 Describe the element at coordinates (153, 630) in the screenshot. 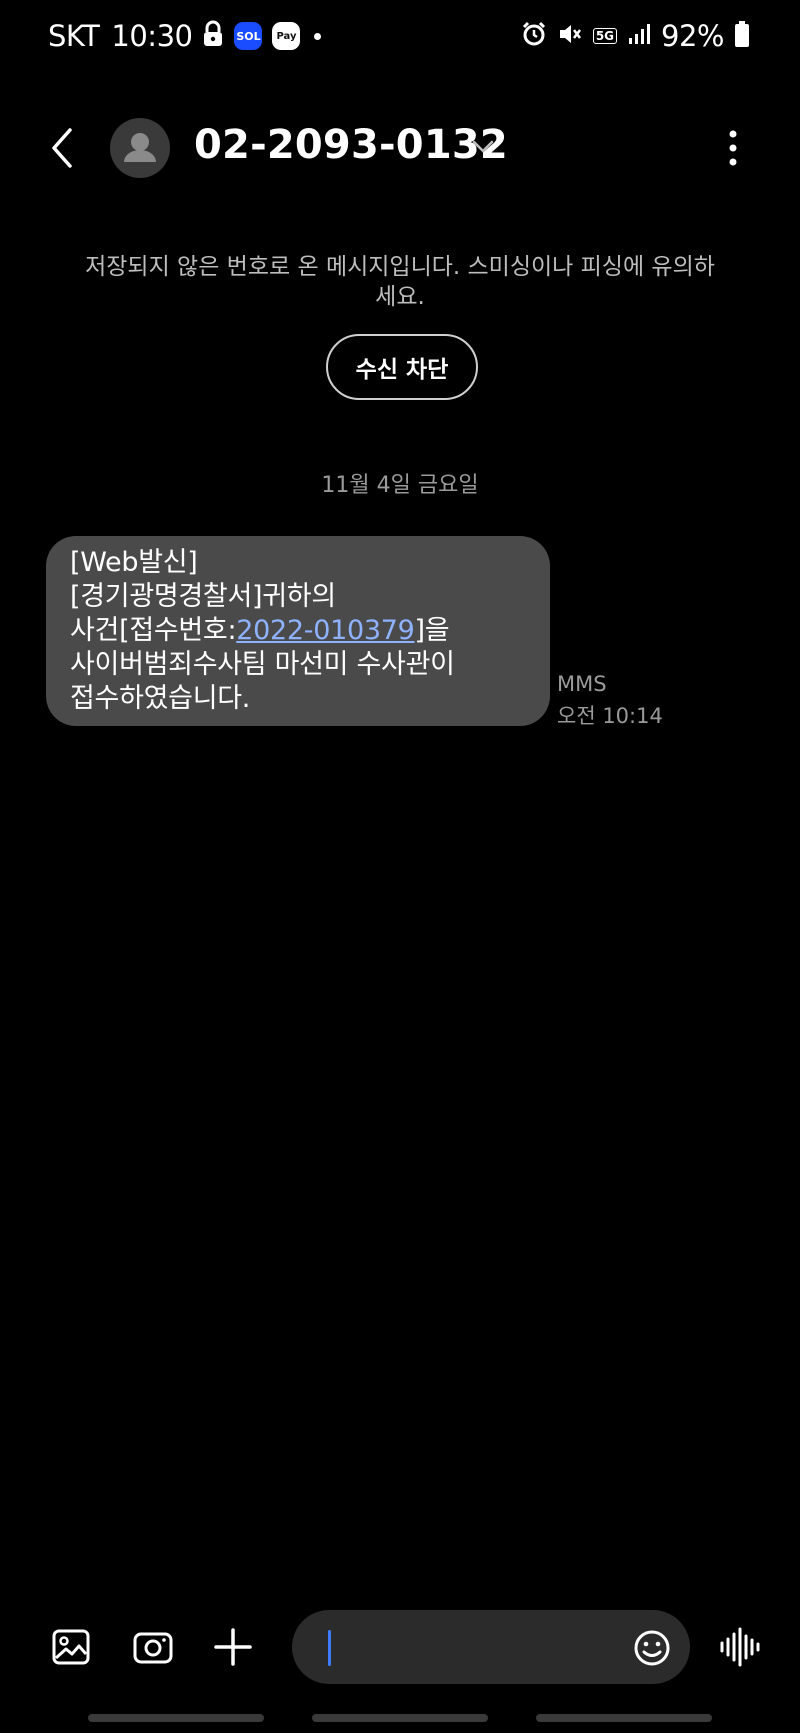

I see `message-text: 사건[접수번호:` at that location.